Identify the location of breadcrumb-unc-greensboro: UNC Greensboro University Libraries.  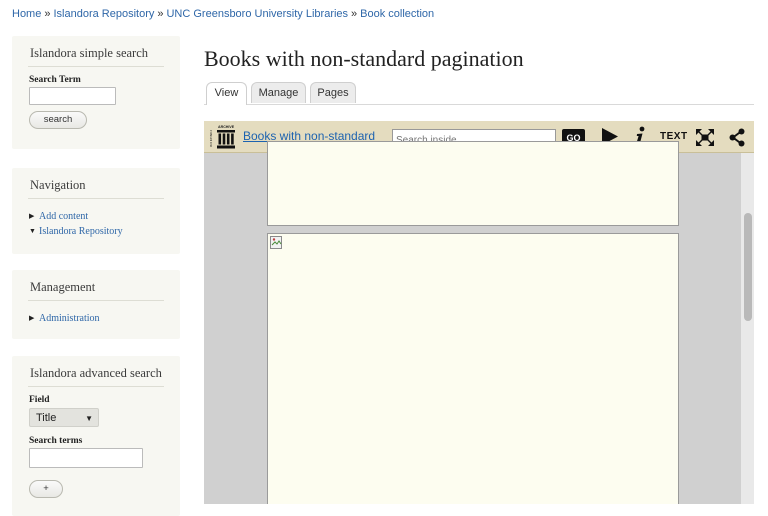
(257, 14).